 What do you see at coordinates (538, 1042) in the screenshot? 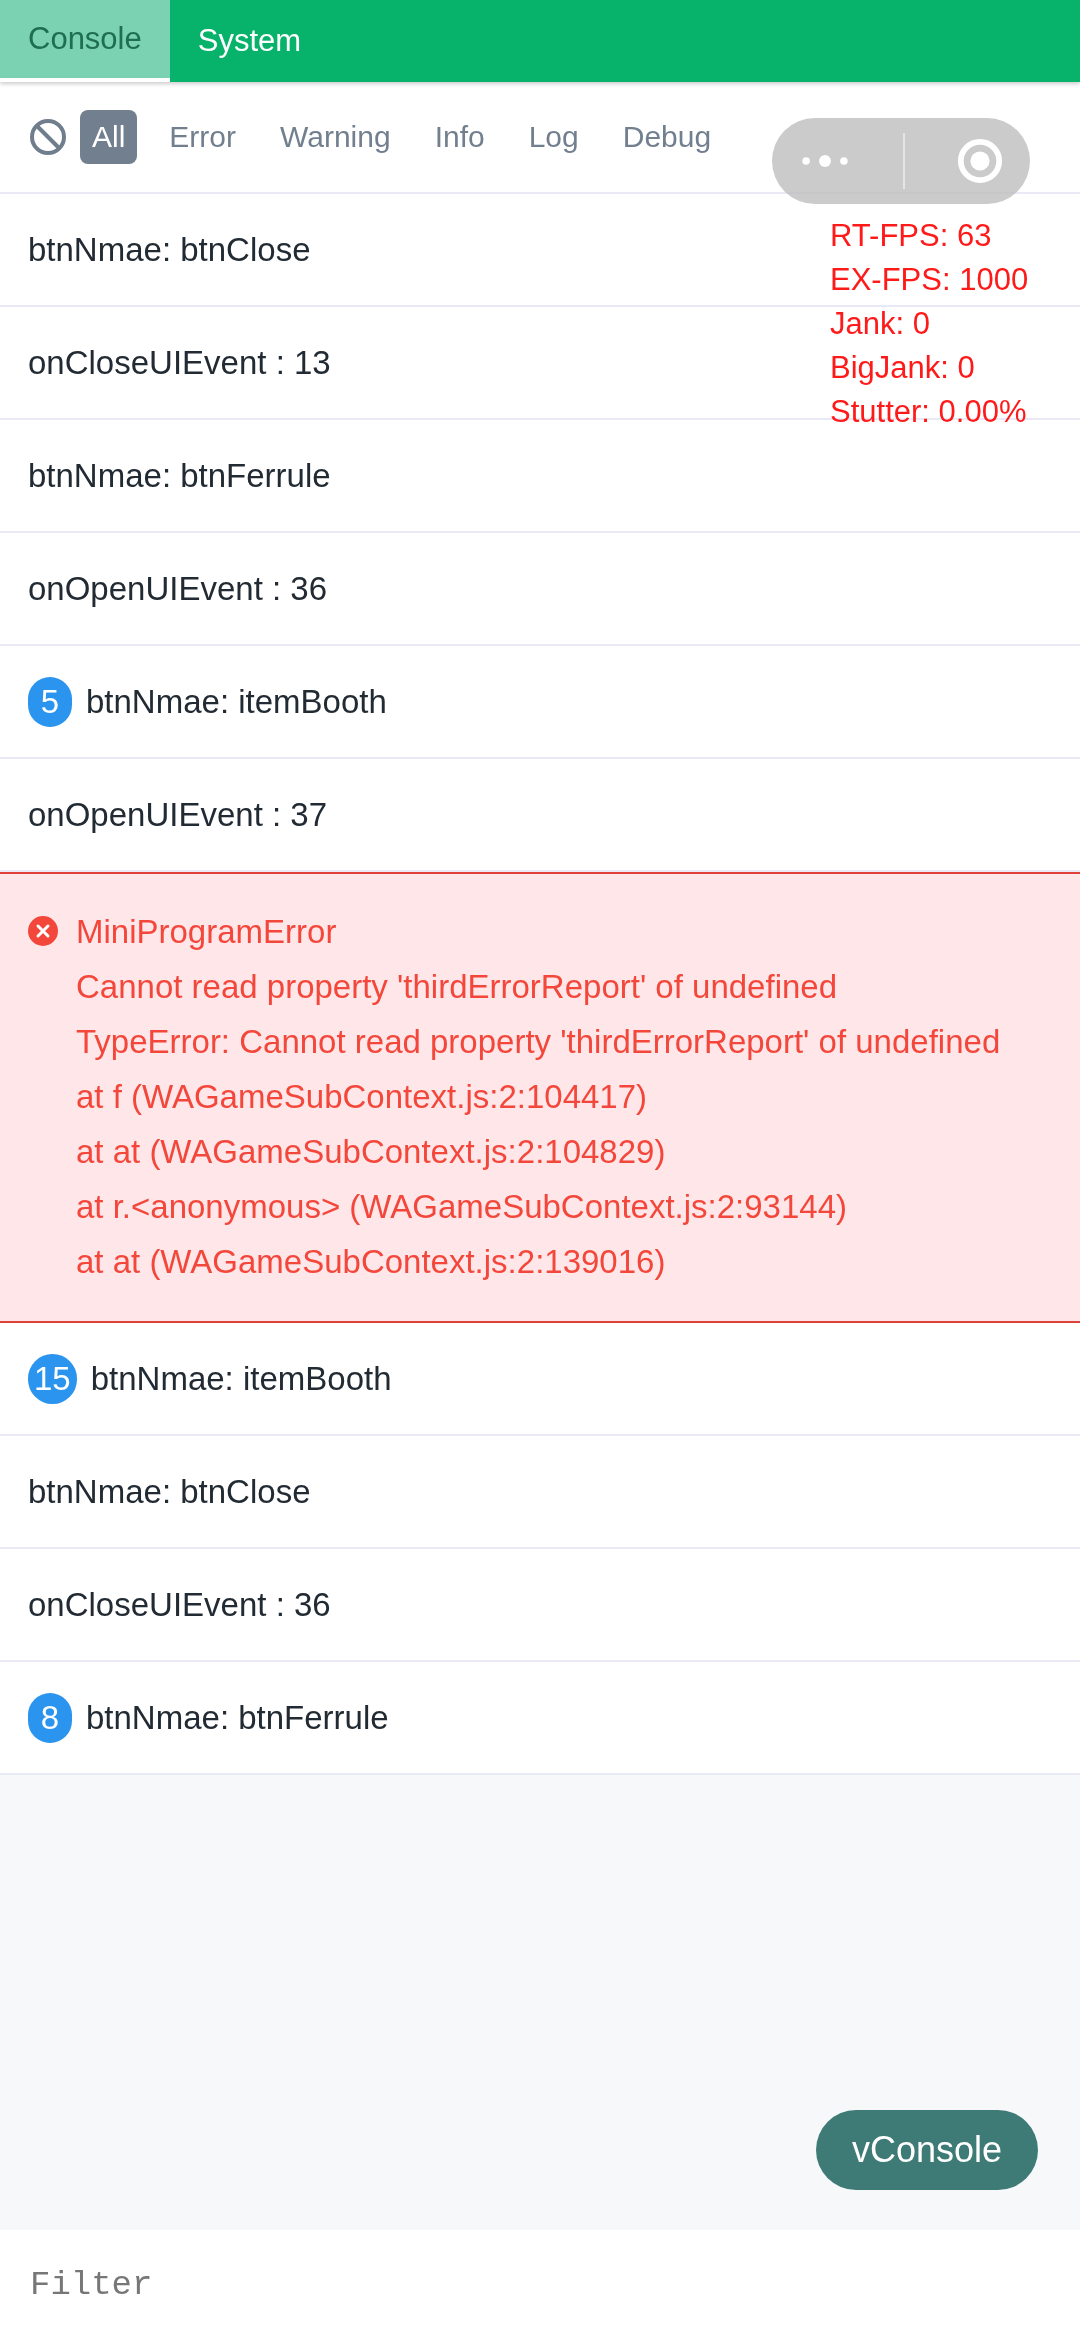
I see `error-text: TypeError: Cannot read property 'thirdErrorReport' of undefined` at bounding box center [538, 1042].